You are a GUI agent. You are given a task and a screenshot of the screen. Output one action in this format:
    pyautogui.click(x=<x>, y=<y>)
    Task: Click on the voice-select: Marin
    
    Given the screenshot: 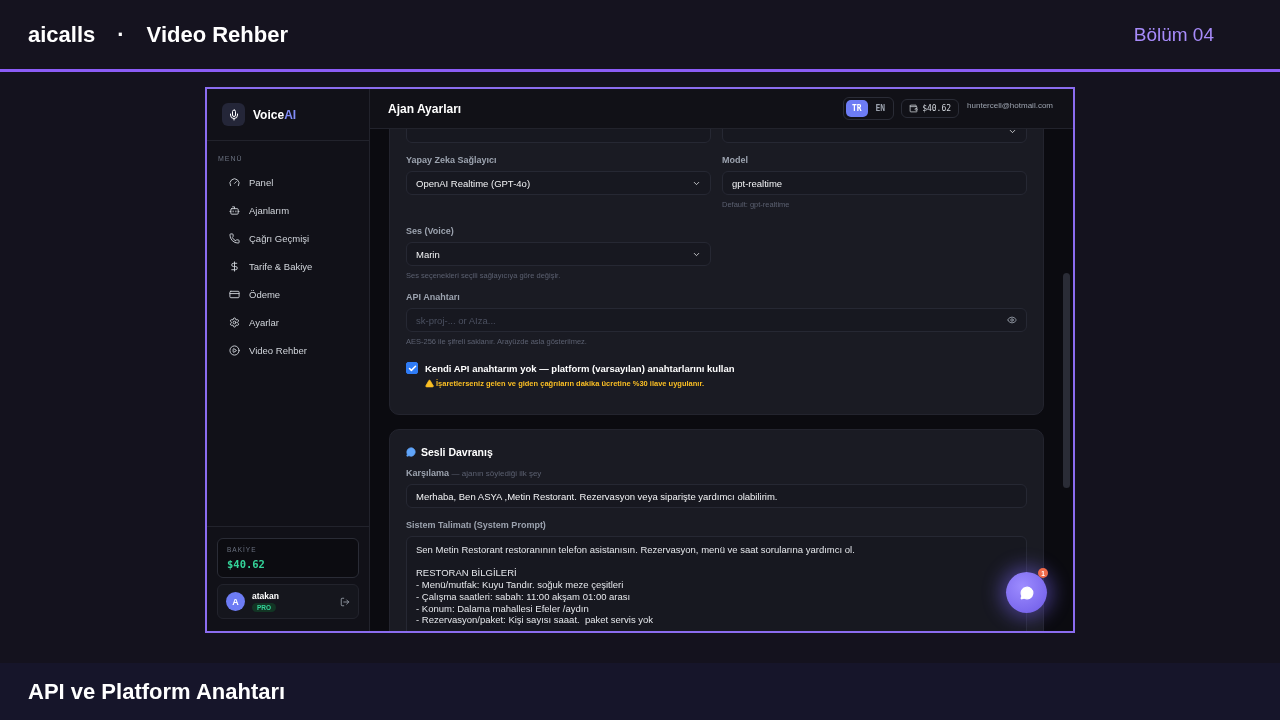 What is the action you would take?
    pyautogui.click(x=558, y=254)
    